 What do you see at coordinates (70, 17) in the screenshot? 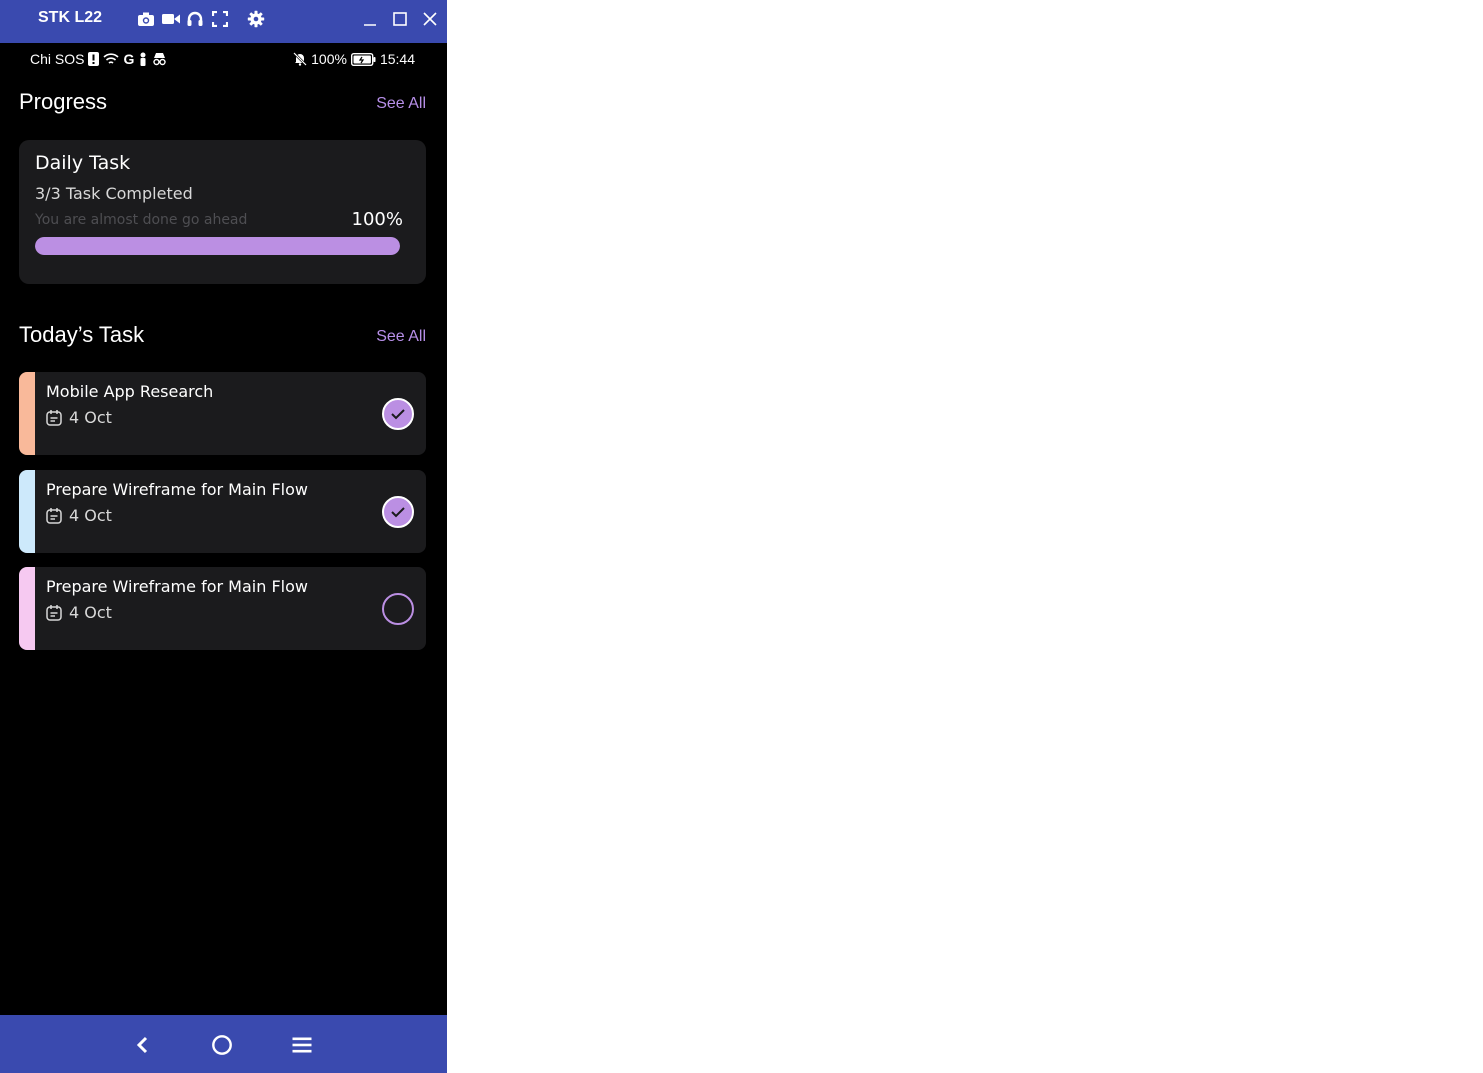
I see `window-title: STK L22` at bounding box center [70, 17].